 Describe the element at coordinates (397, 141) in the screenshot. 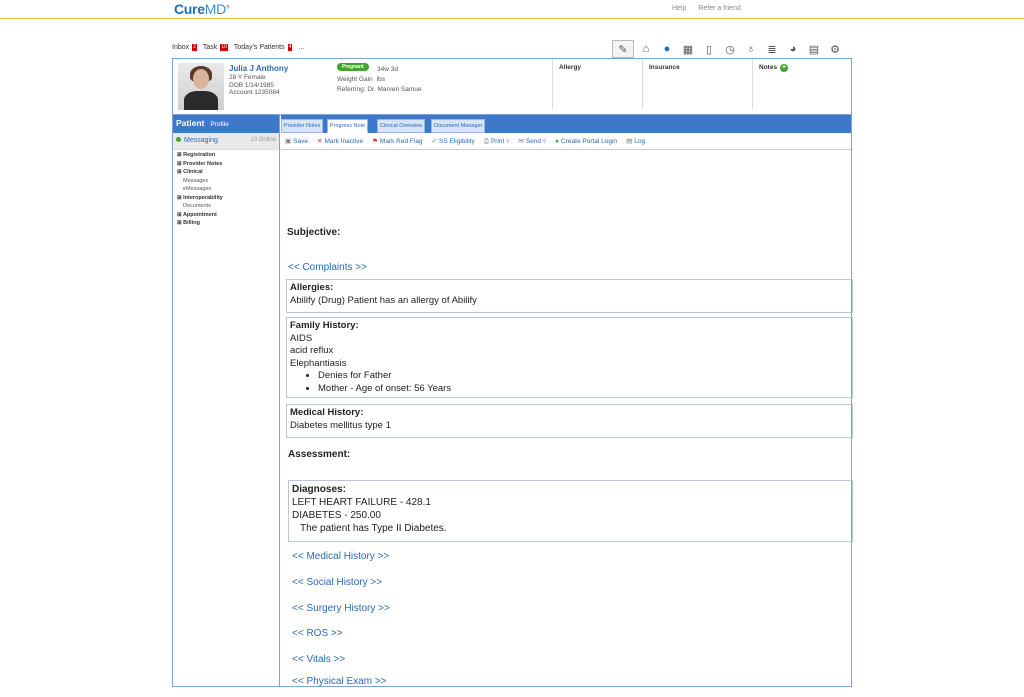

I see `mark-red-flag-button: ⚑ Mark Red Flag` at that location.